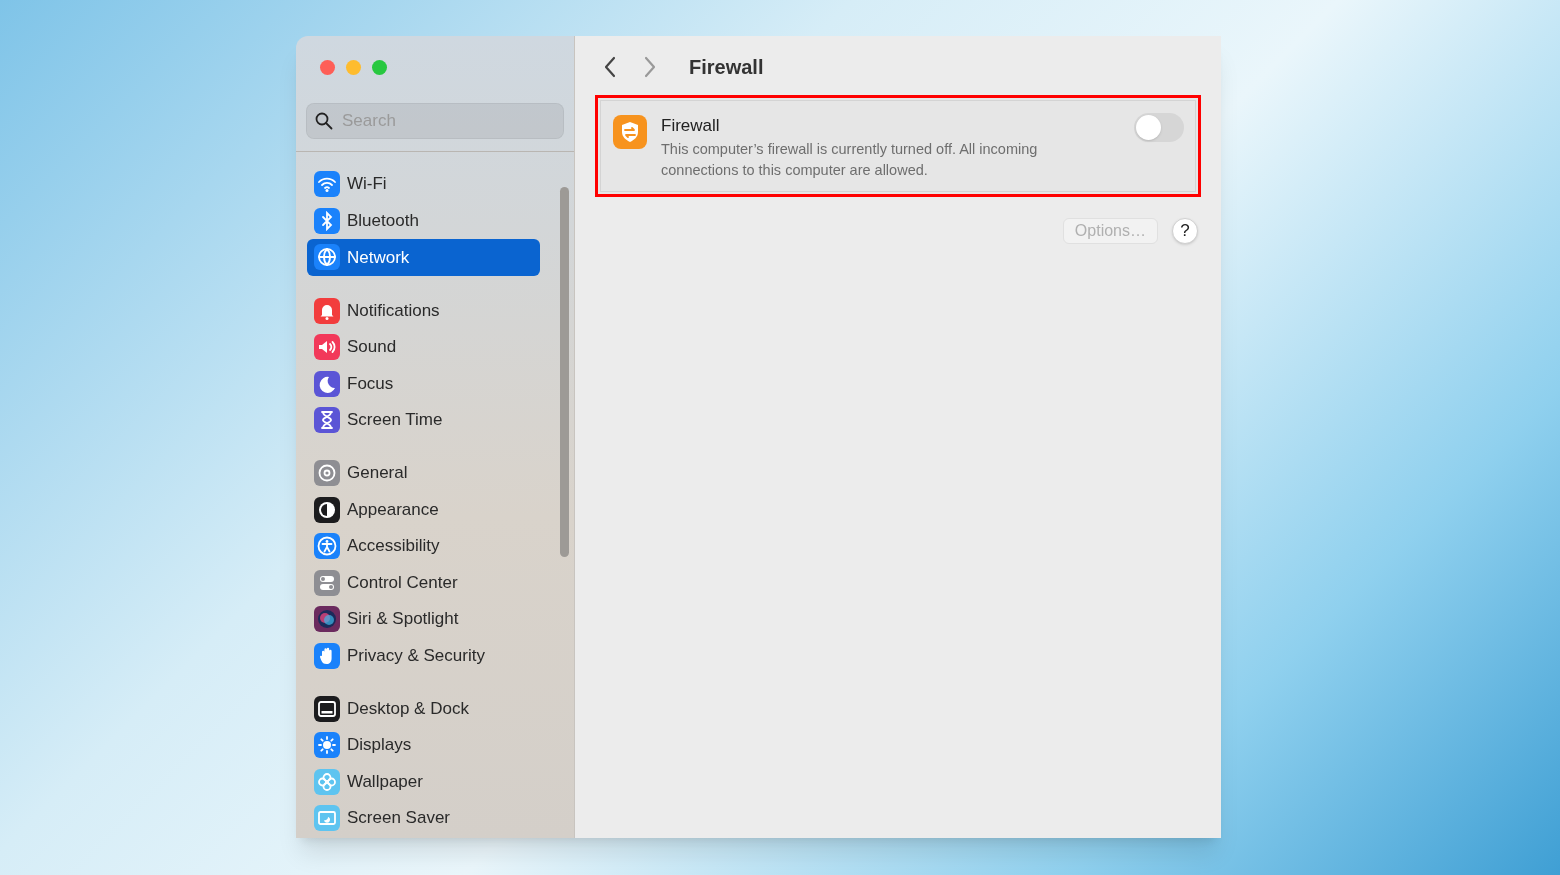 The image size is (1560, 875). What do you see at coordinates (564, 372) in the screenshot?
I see `scrollbar` at bounding box center [564, 372].